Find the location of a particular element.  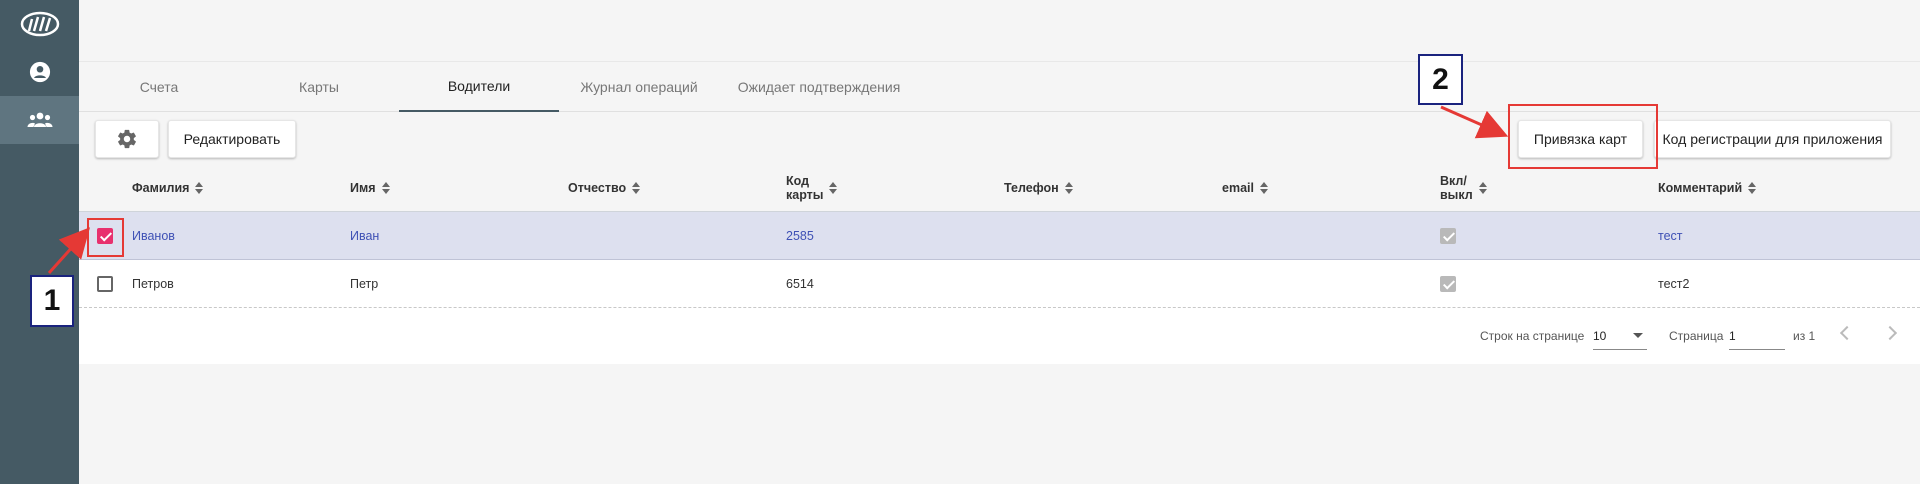

highlight-box-checkbox is located at coordinates (105, 237).